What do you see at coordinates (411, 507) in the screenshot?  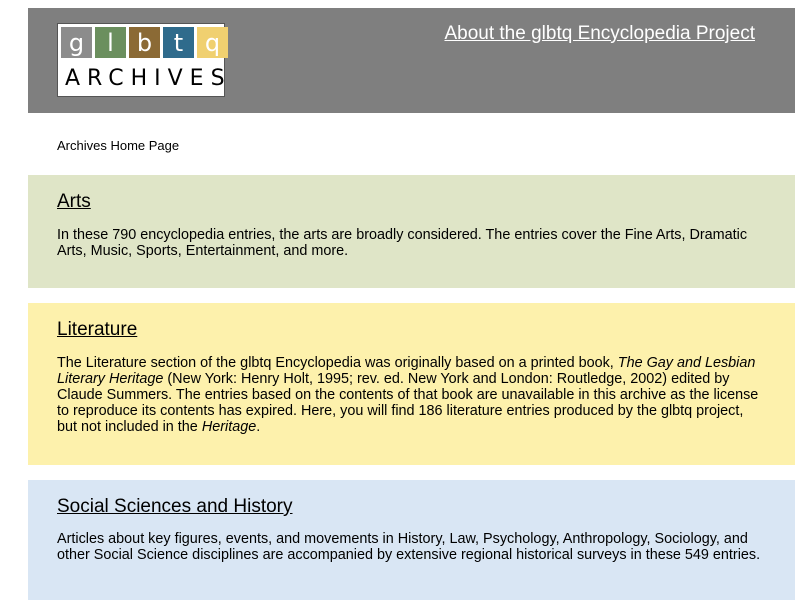 I see `section-title-social-sciences-history: Social Sciences and History` at bounding box center [411, 507].